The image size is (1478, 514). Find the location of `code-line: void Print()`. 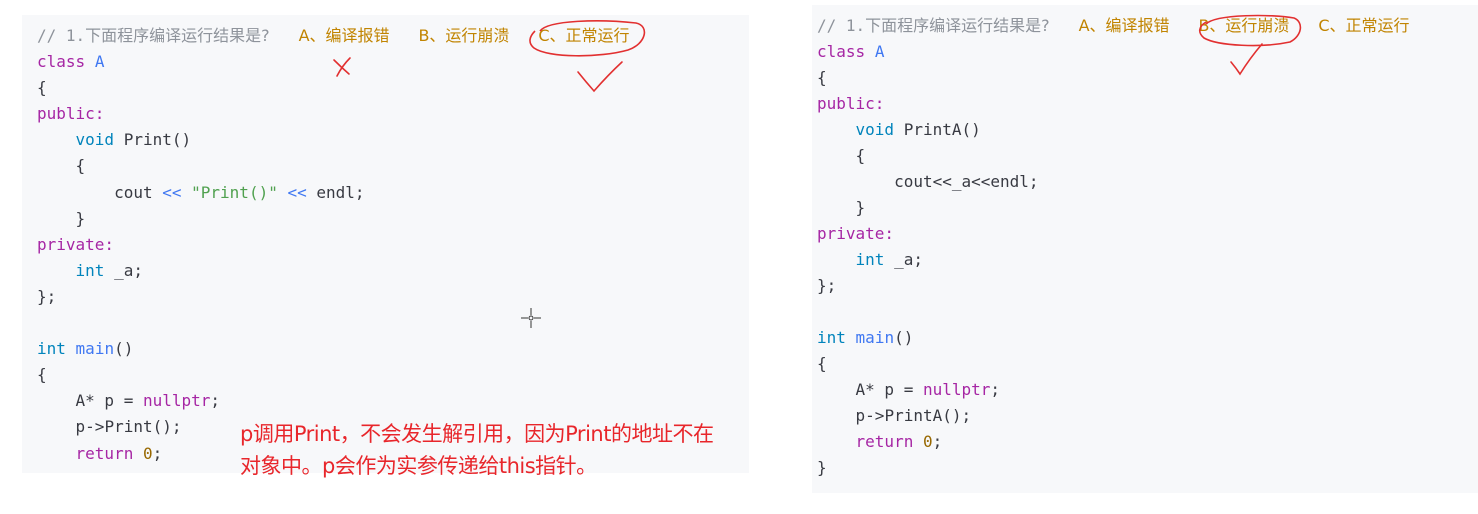

code-line: void Print() is located at coordinates (333, 140).